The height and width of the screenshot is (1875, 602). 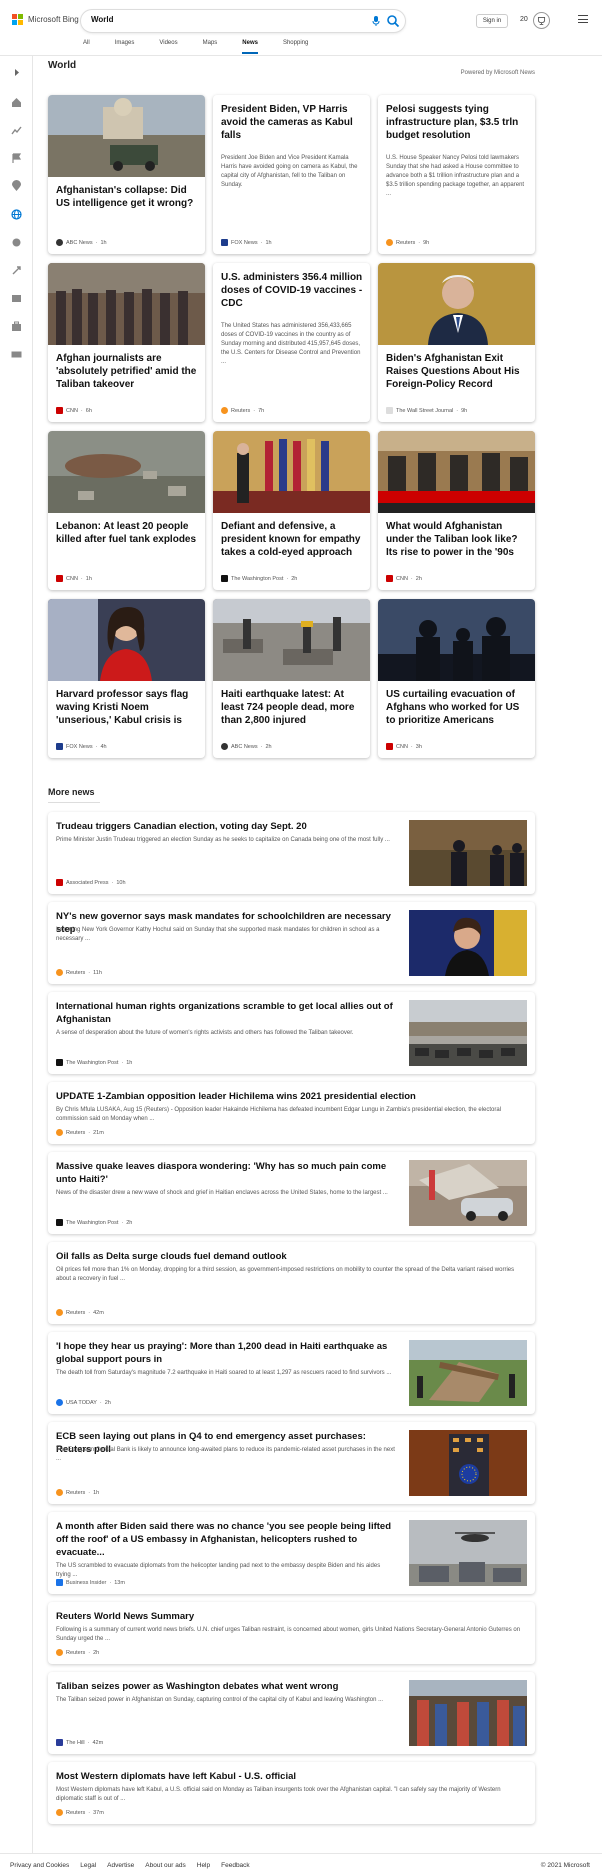 I want to click on footer-link-advertise: Advertise, so click(x=120, y=1865).